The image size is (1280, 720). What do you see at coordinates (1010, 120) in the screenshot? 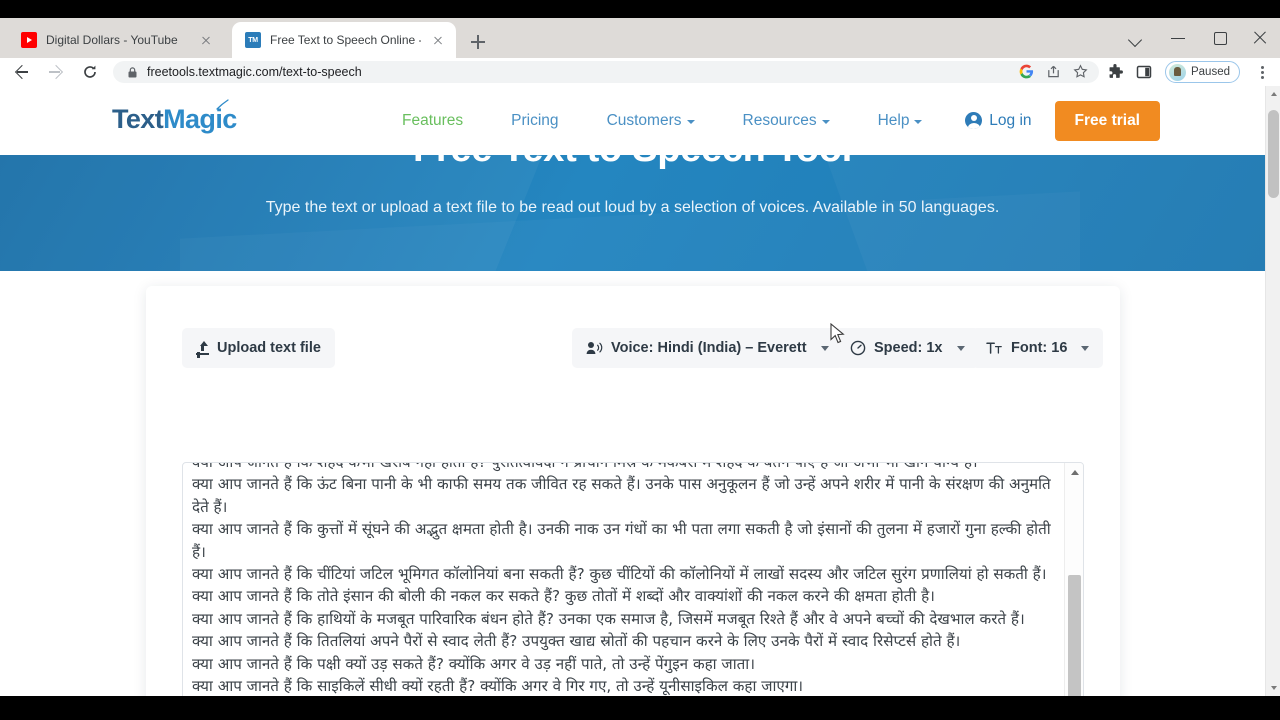
I see `login-label: Log in` at bounding box center [1010, 120].